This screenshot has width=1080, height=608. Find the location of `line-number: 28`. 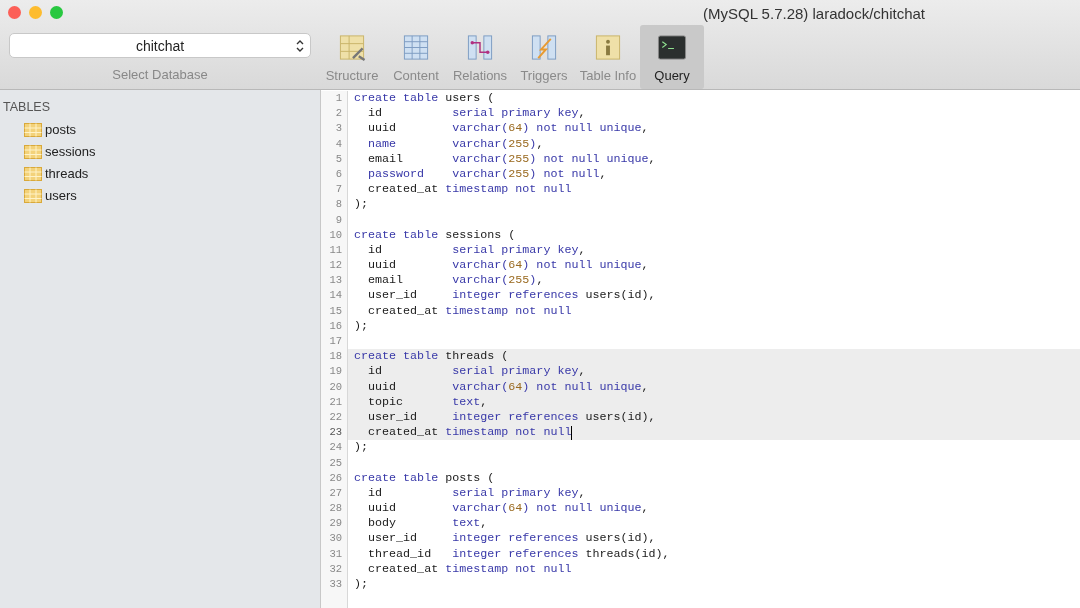

line-number: 28 is located at coordinates (335, 509).